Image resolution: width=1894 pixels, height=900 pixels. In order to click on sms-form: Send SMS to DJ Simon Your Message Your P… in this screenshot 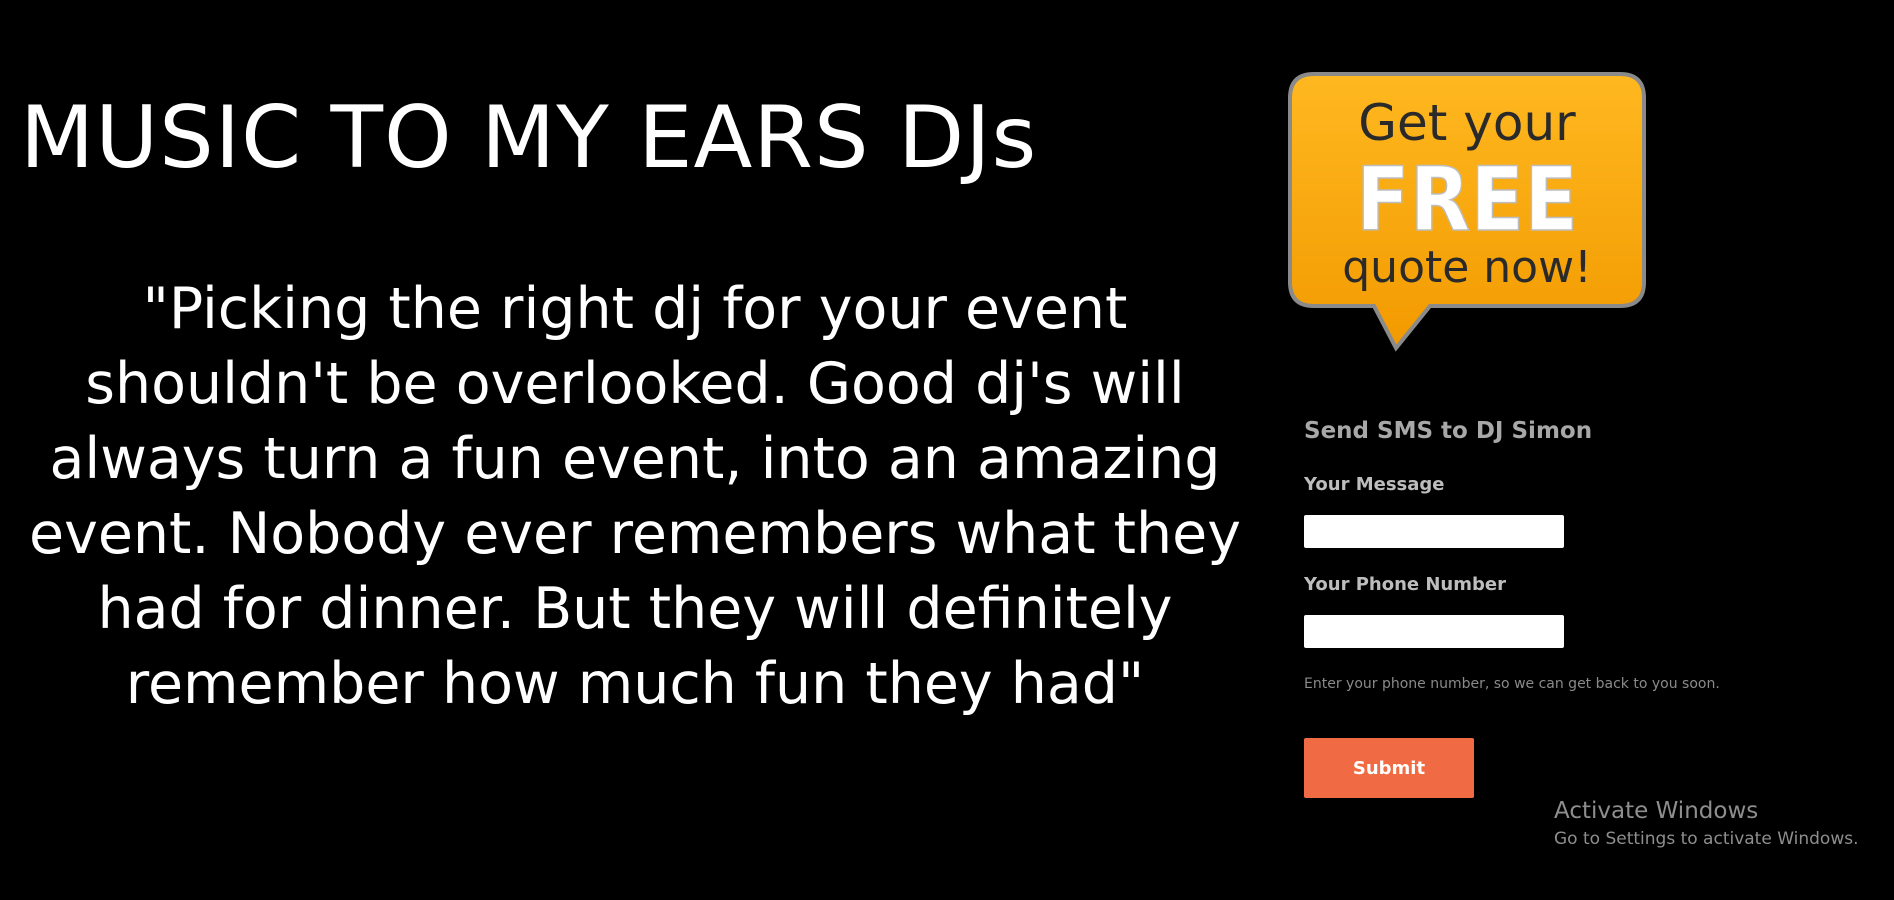, I will do `click(1534, 606)`.